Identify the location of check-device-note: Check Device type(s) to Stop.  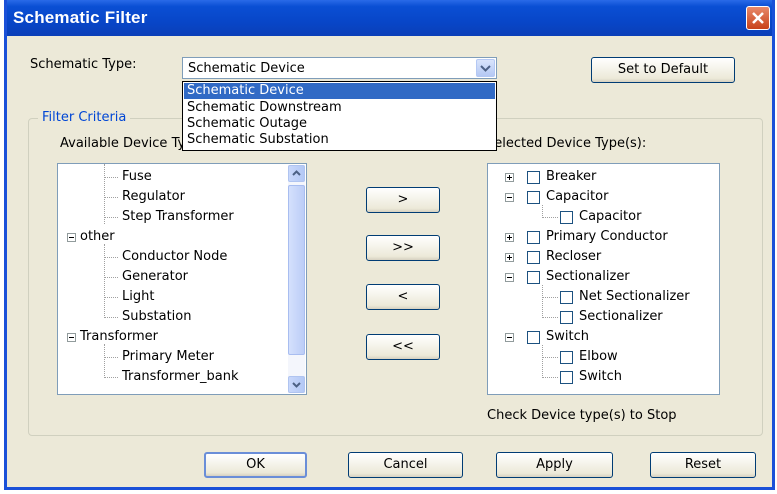
(582, 415).